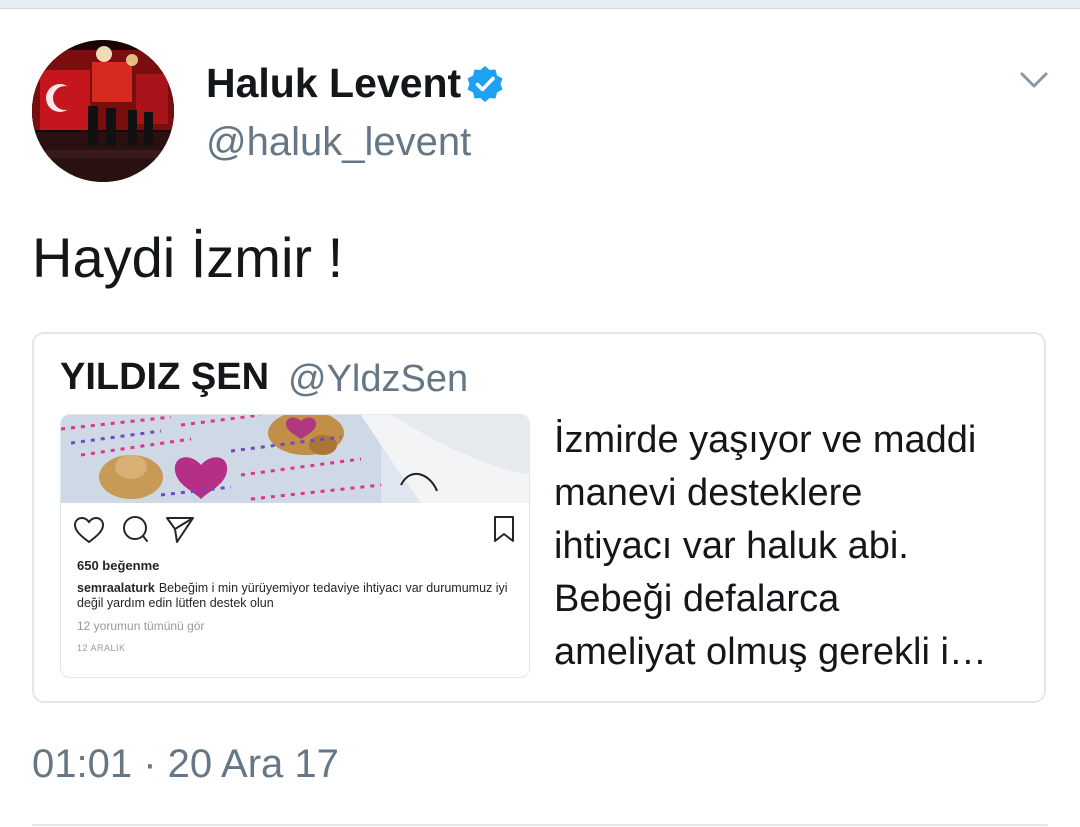  I want to click on media-date: 12 ARALIK, so click(101, 648).